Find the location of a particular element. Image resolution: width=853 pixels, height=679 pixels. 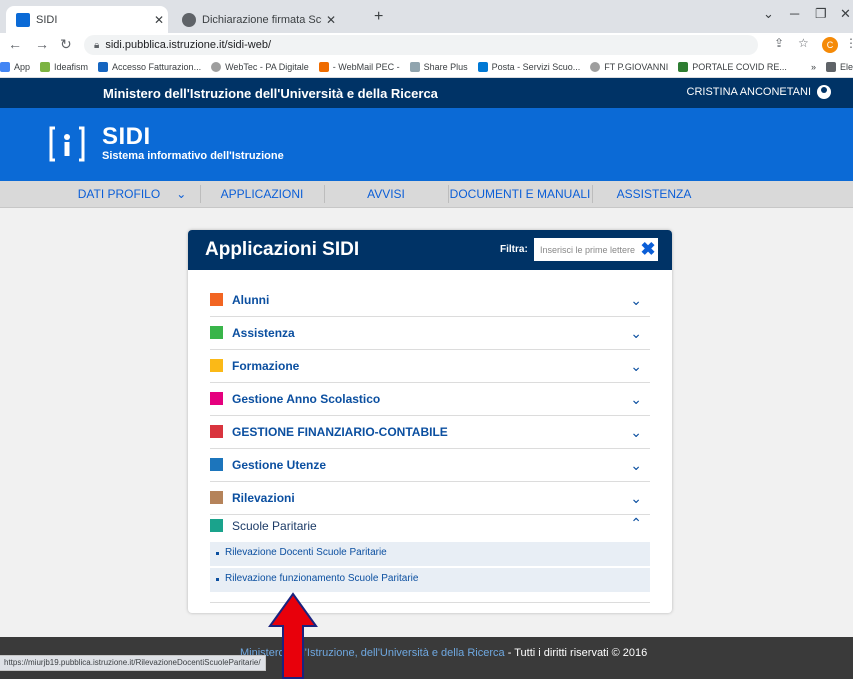

category-label: Scuole Paritarie is located at coordinates (274, 526).